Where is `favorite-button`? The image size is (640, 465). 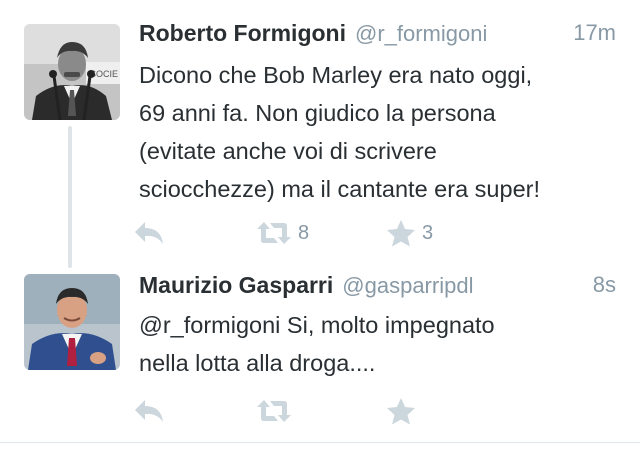
favorite-button is located at coordinates (404, 411).